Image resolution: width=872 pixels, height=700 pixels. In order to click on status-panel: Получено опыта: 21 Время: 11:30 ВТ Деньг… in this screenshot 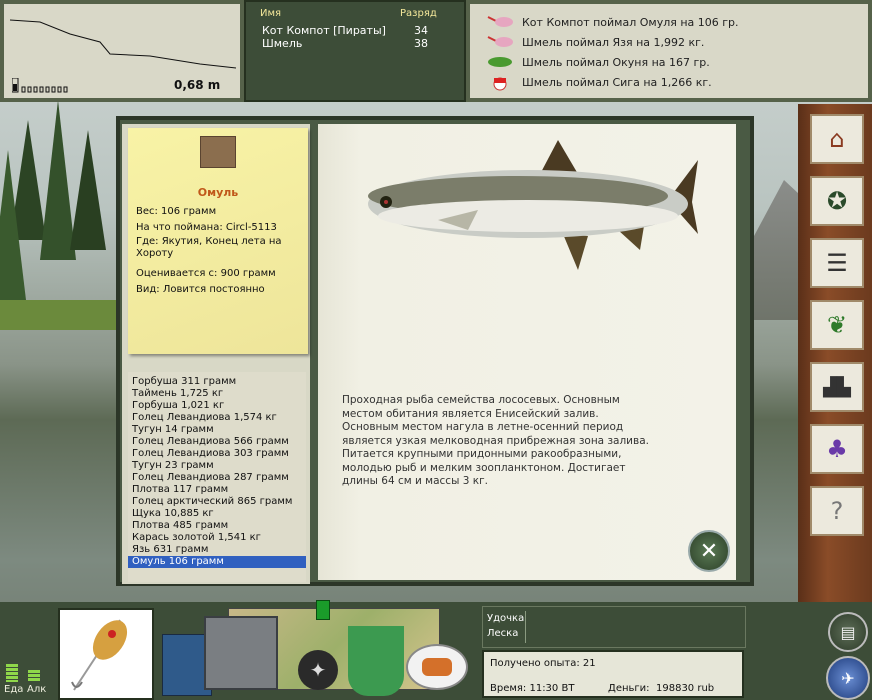, I will do `click(613, 674)`.